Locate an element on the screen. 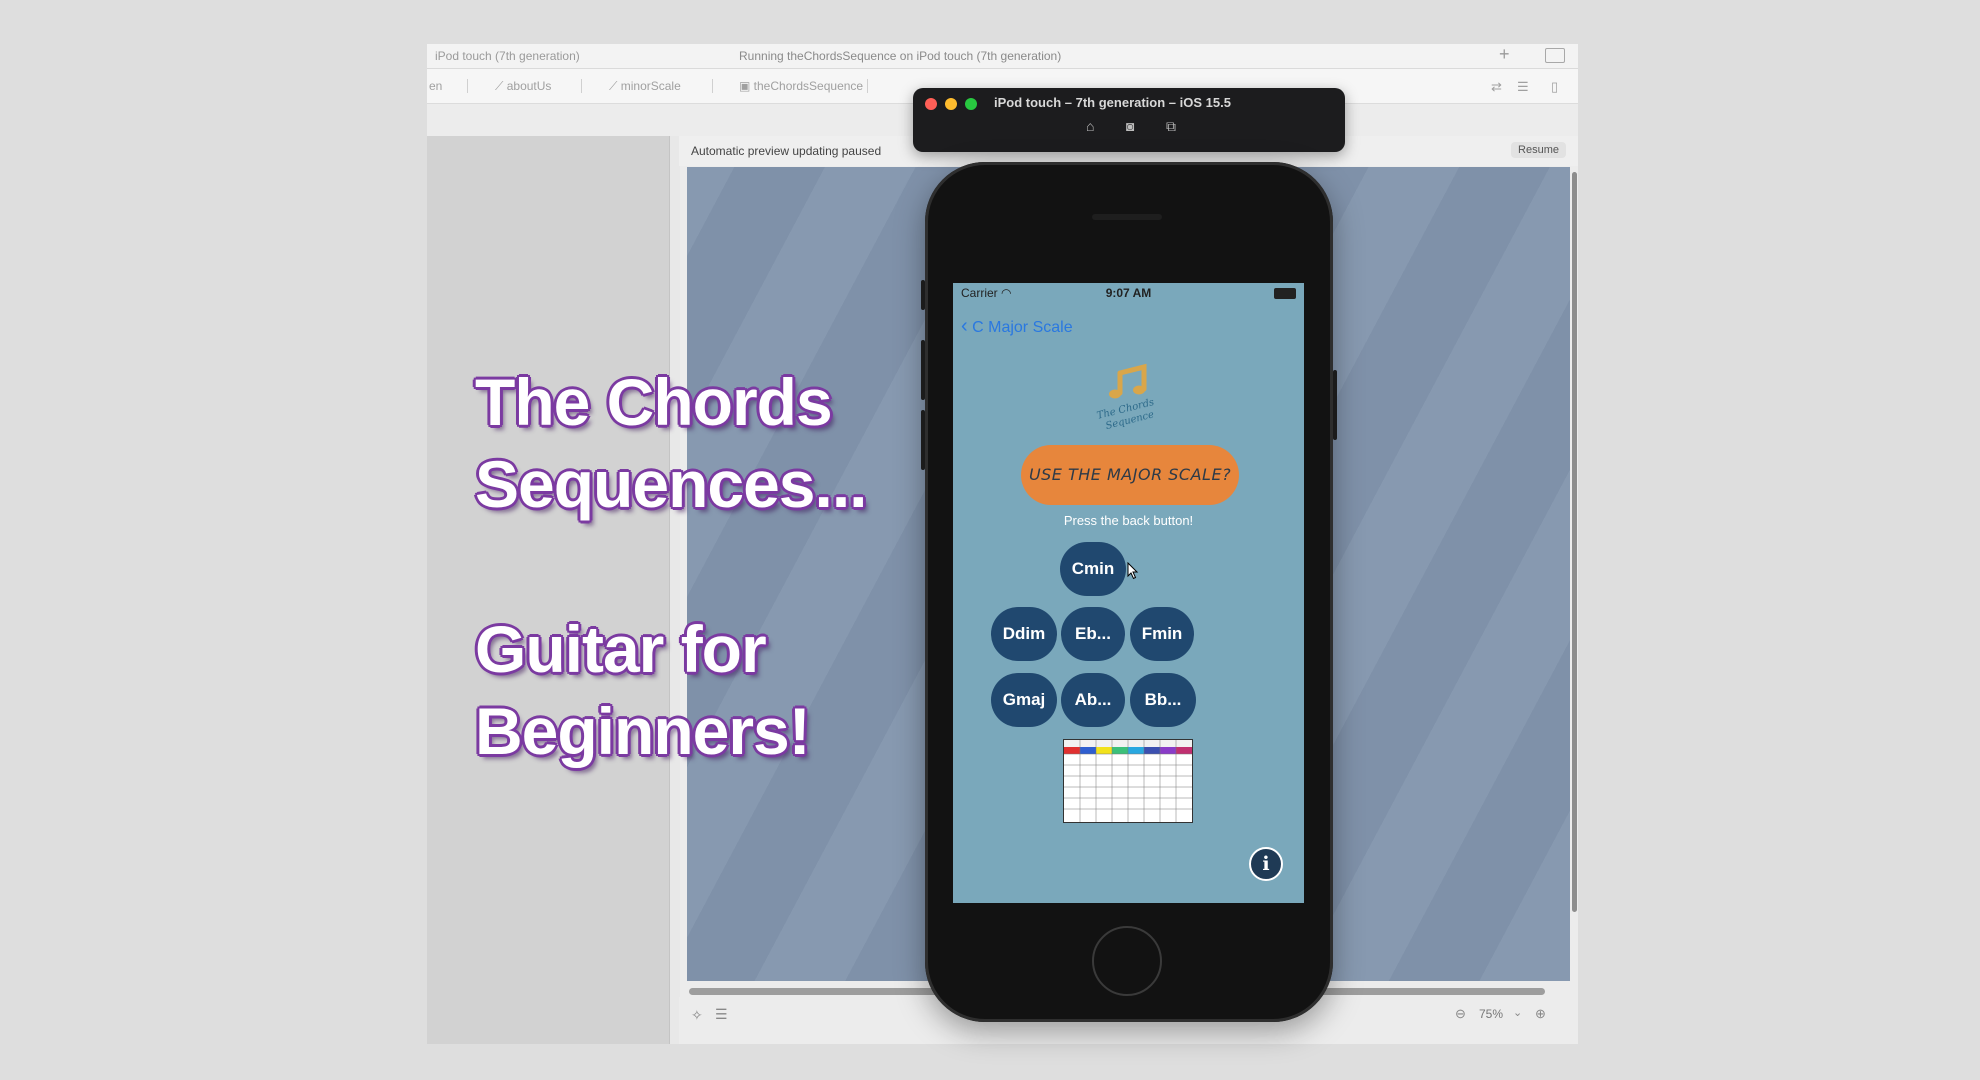 Image resolution: width=1980 pixels, height=1080 pixels. tab-label: theChordsSequence is located at coordinates (808, 86).